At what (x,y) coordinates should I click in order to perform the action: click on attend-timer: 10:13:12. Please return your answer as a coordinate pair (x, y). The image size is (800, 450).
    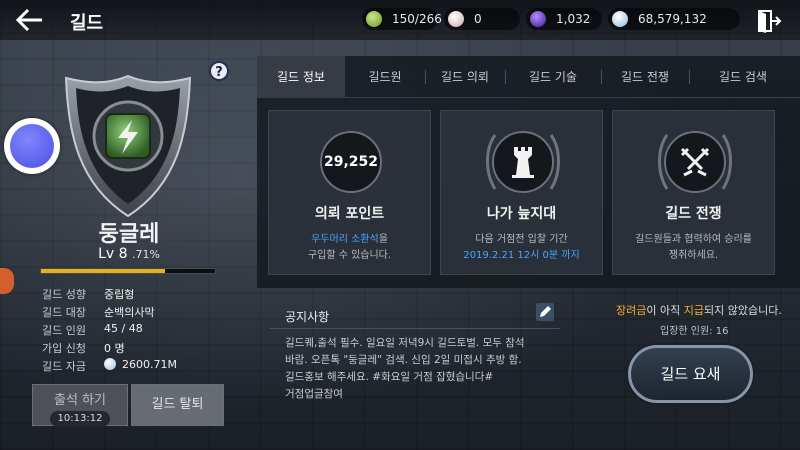
    Looking at the image, I should click on (80, 419).